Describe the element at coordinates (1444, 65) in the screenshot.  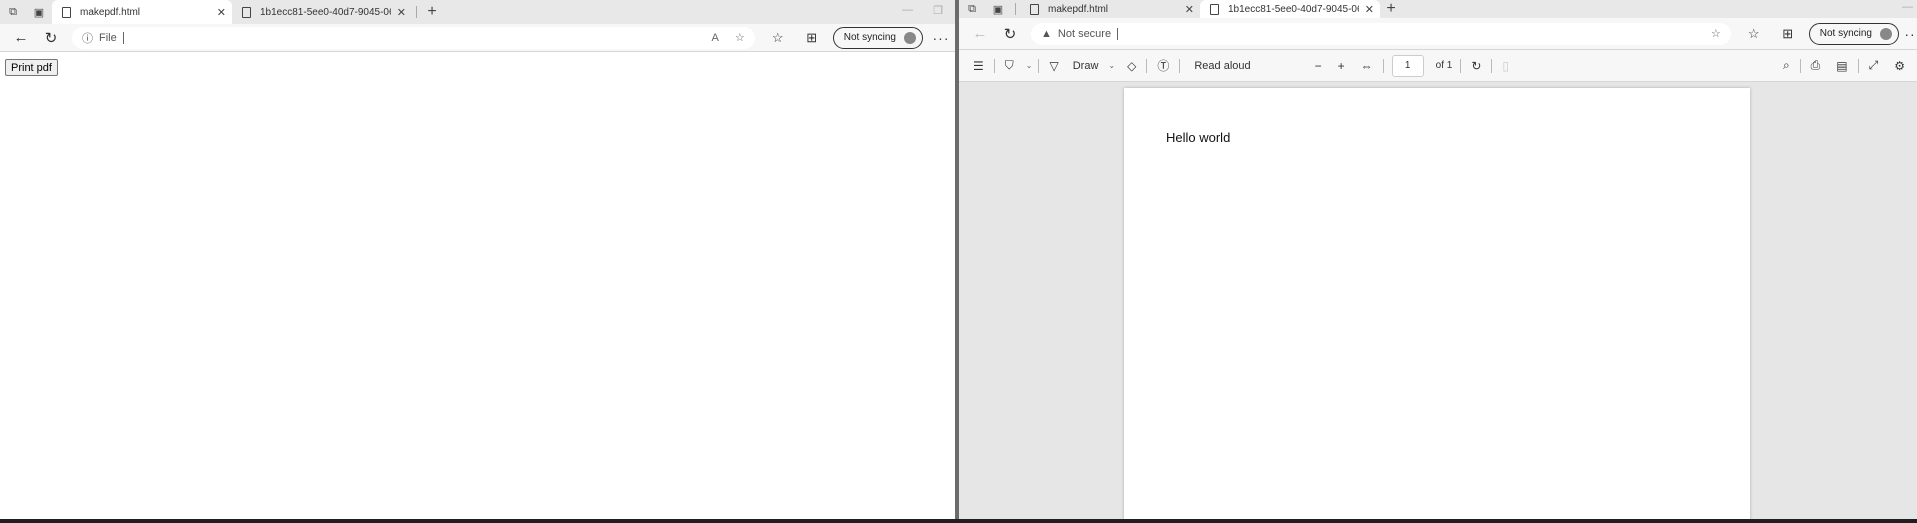
I see `page-total: of 1` at that location.